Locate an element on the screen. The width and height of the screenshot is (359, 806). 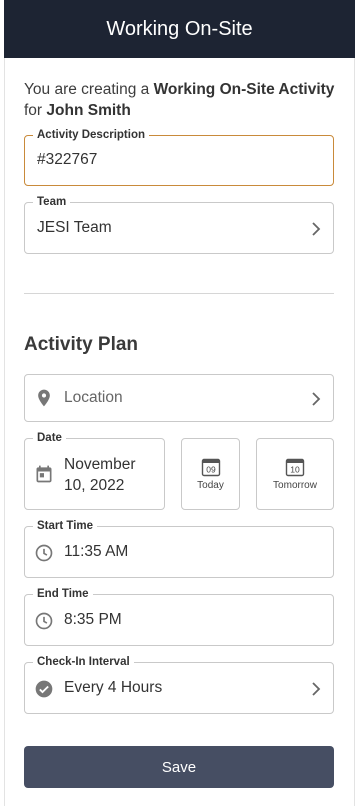
calendar-icon is located at coordinates (44, 474).